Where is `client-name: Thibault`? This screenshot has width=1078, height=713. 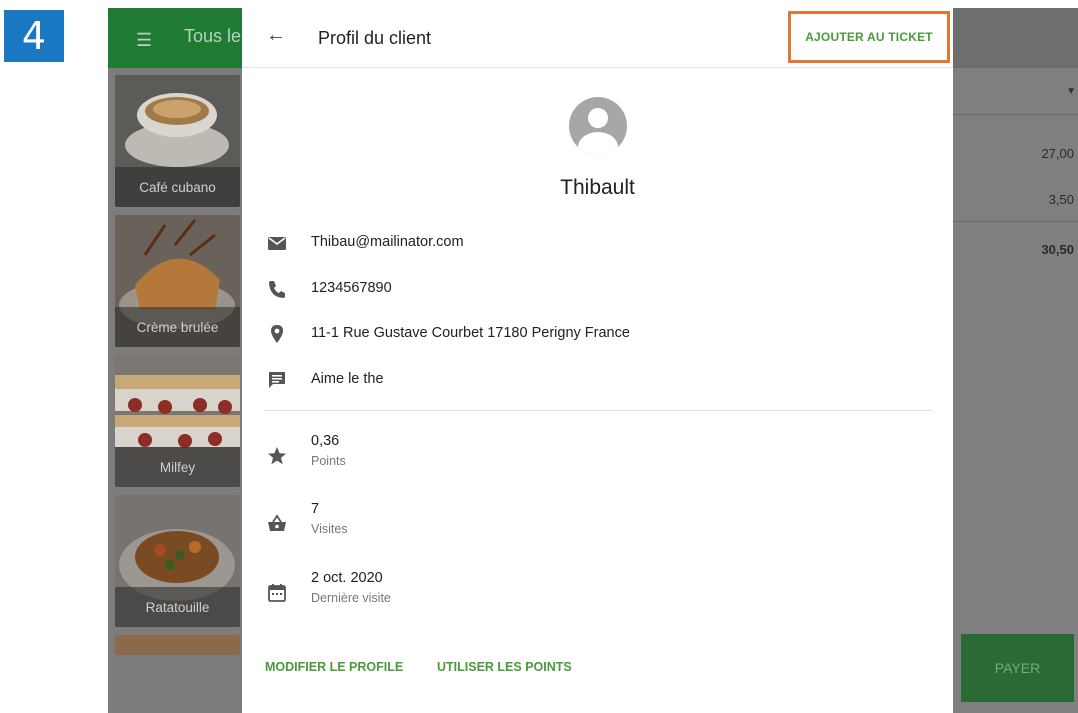
client-name: Thibault is located at coordinates (597, 187).